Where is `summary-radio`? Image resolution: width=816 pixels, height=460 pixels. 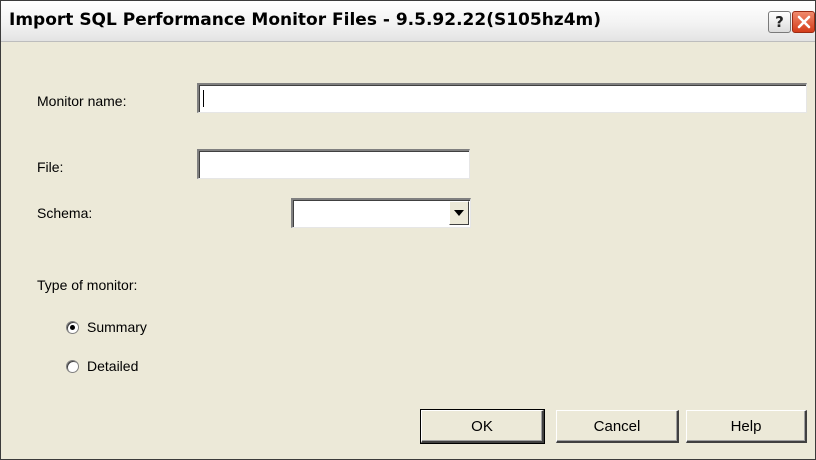 summary-radio is located at coordinates (72, 327).